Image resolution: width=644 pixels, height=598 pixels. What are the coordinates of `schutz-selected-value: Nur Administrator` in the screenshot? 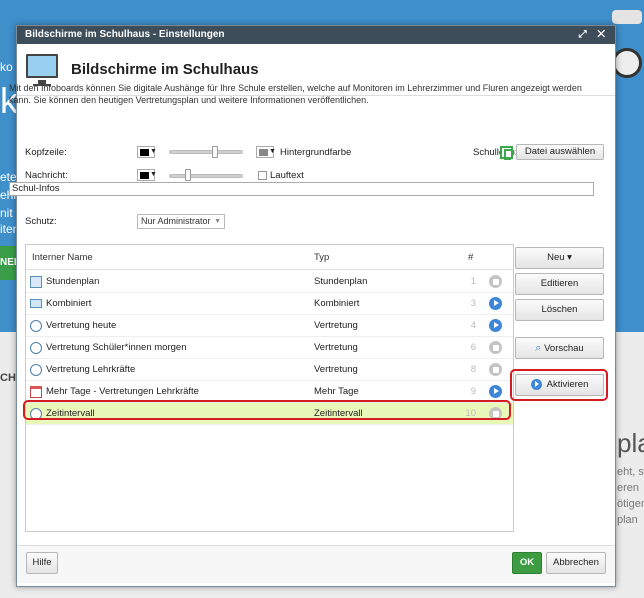 It's located at (176, 221).